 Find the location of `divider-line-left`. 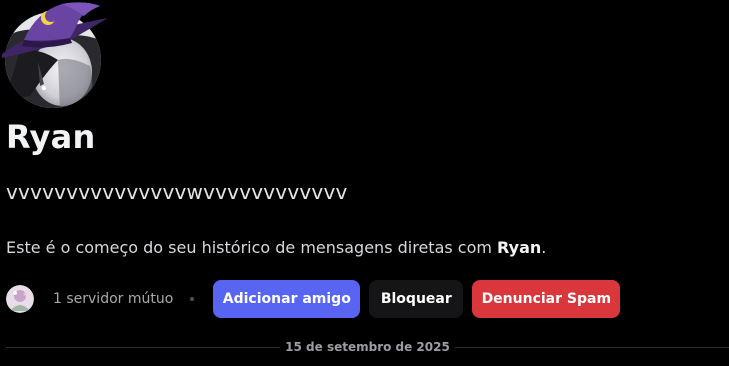

divider-line-left is located at coordinates (143, 347).